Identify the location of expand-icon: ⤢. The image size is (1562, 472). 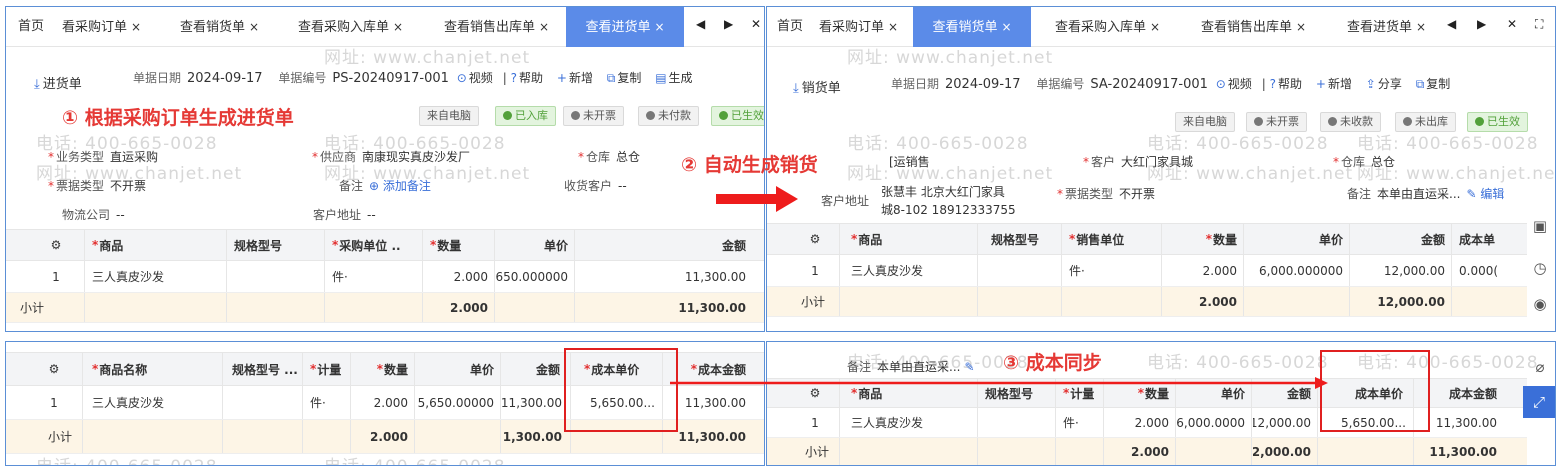
(1538, 402).